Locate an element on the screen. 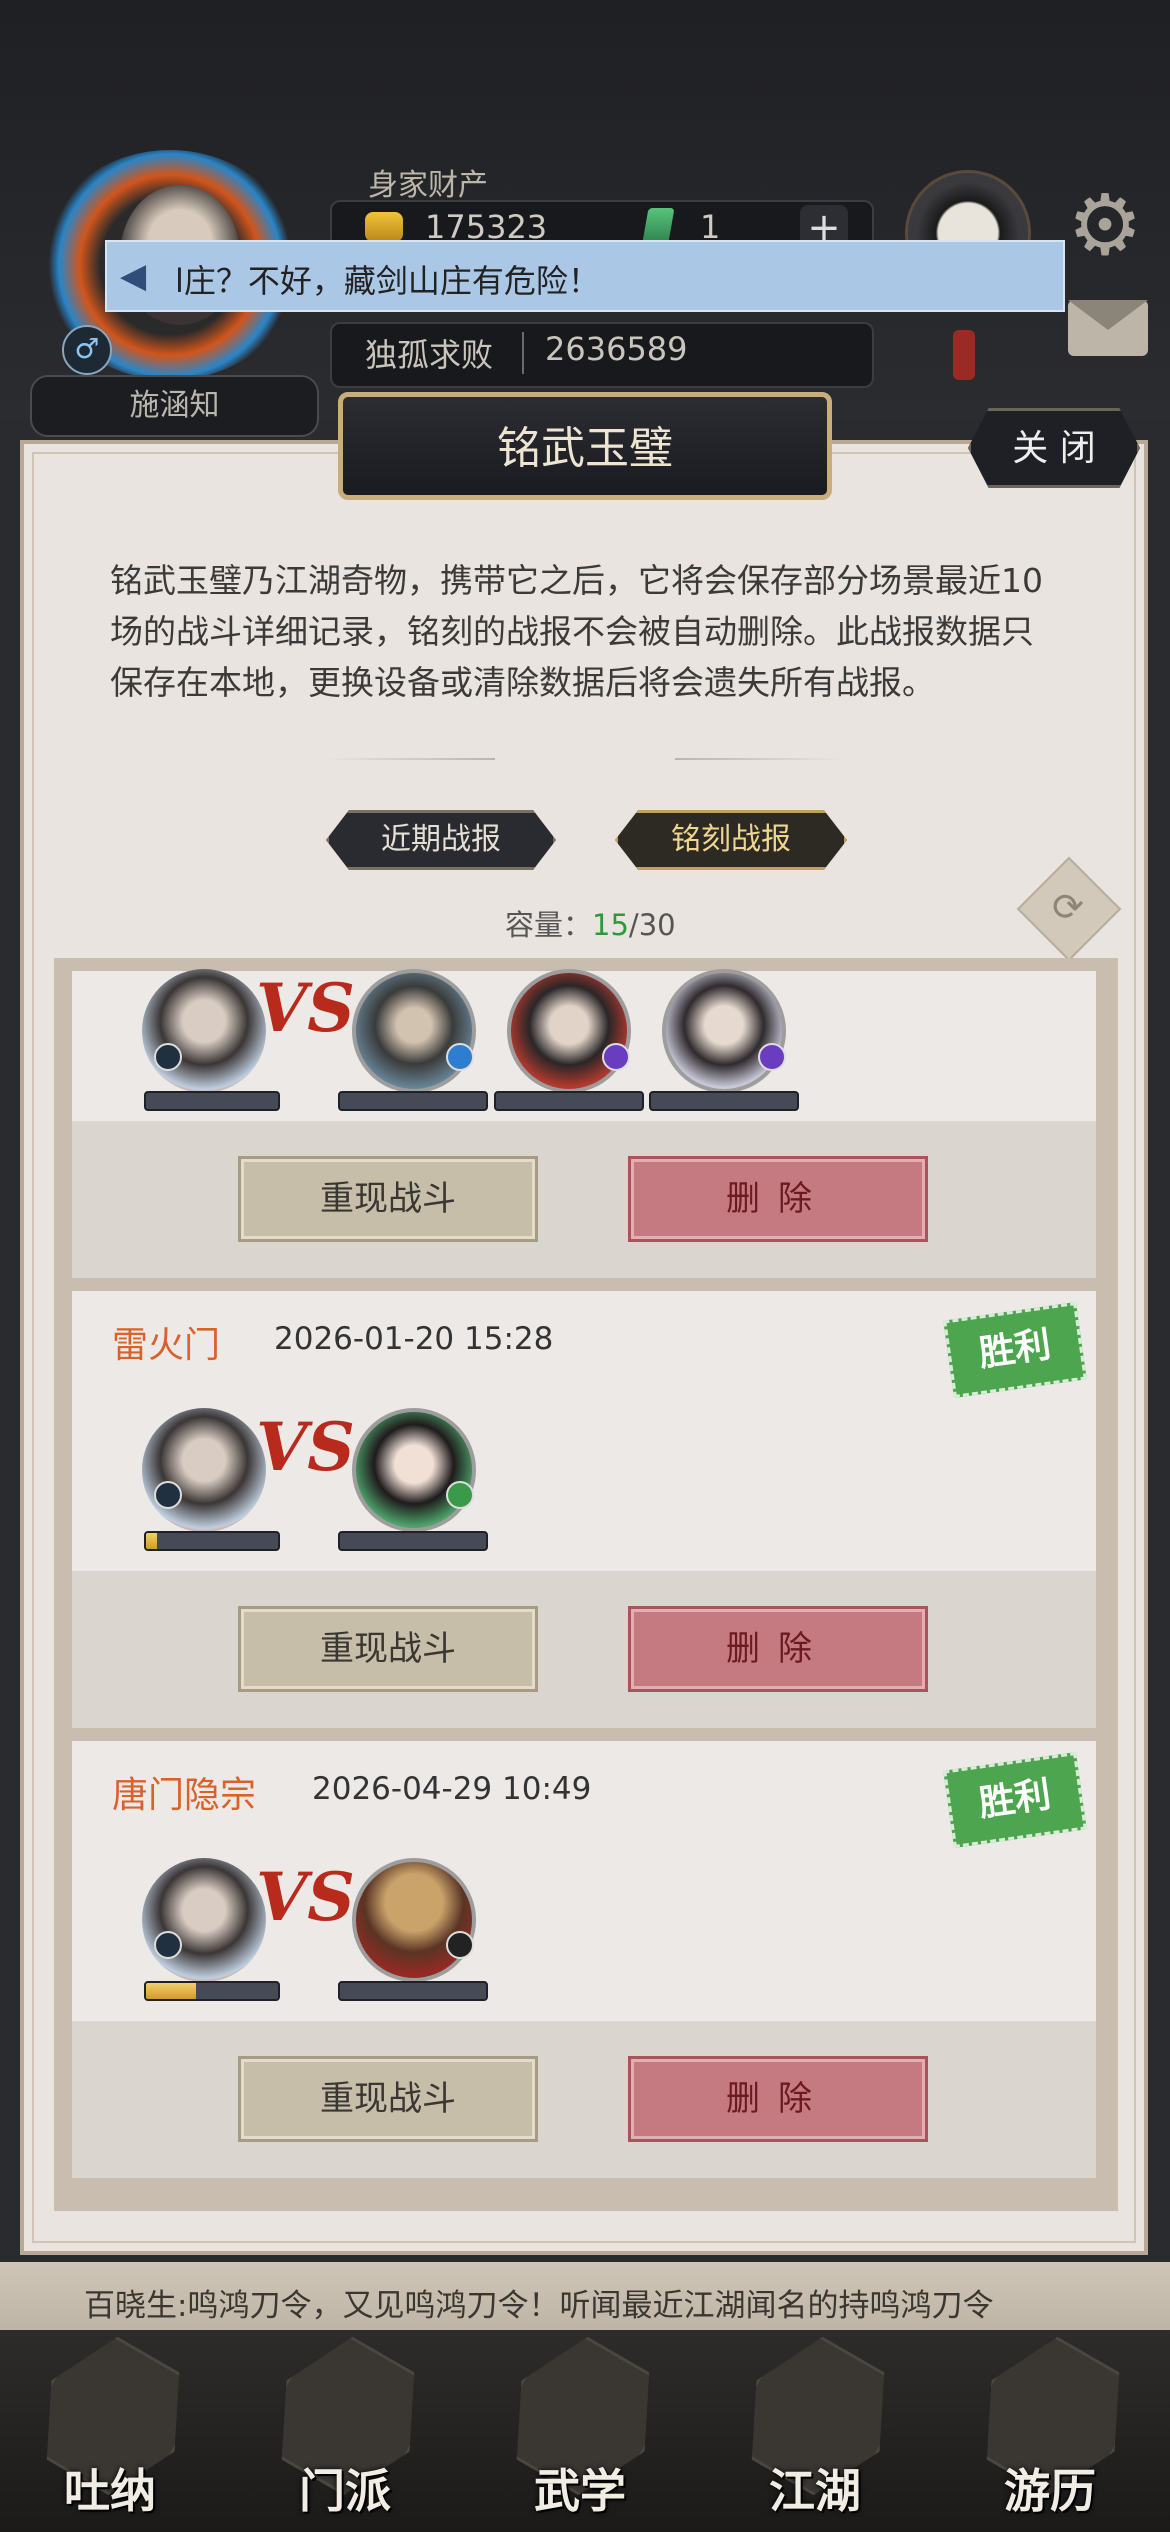 The width and height of the screenshot is (1170, 2532). panel-title: 铭武玉璧 is located at coordinates (585, 448).